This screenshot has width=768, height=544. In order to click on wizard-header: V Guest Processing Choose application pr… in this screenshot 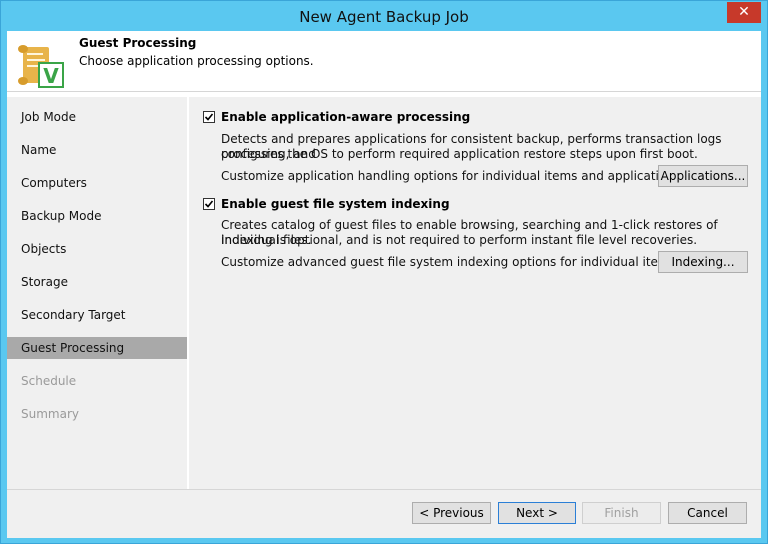, I will do `click(384, 61)`.